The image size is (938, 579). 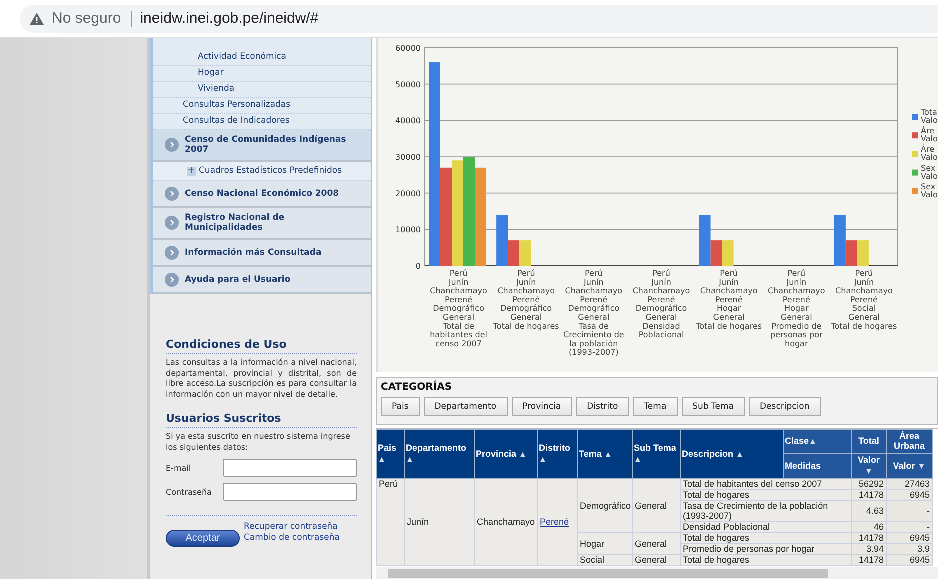 What do you see at coordinates (590, 453) in the screenshot?
I see `column-header: Tema` at bounding box center [590, 453].